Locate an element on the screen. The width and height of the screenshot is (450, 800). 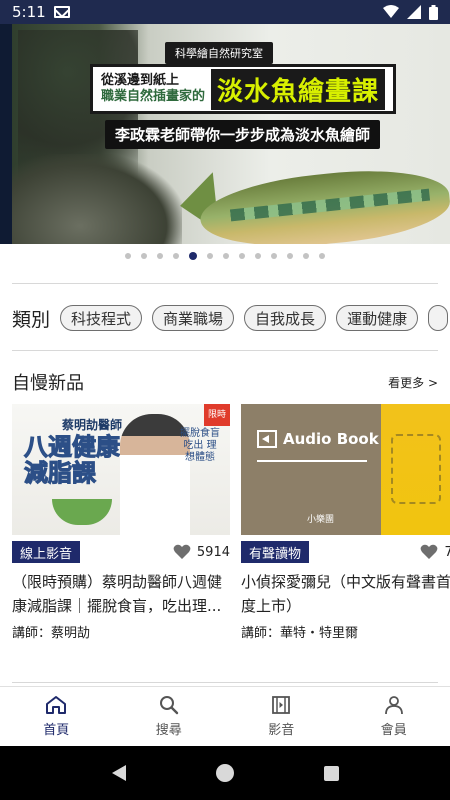
like-count: 71 is located at coordinates (447, 552).